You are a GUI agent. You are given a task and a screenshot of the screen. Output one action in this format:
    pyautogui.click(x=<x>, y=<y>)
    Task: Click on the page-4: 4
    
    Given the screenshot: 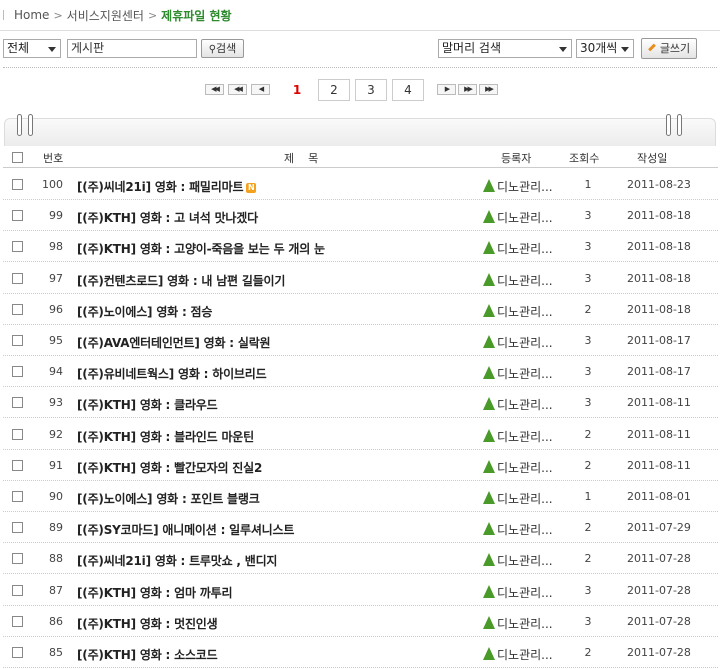 What is the action you would take?
    pyautogui.click(x=408, y=90)
    